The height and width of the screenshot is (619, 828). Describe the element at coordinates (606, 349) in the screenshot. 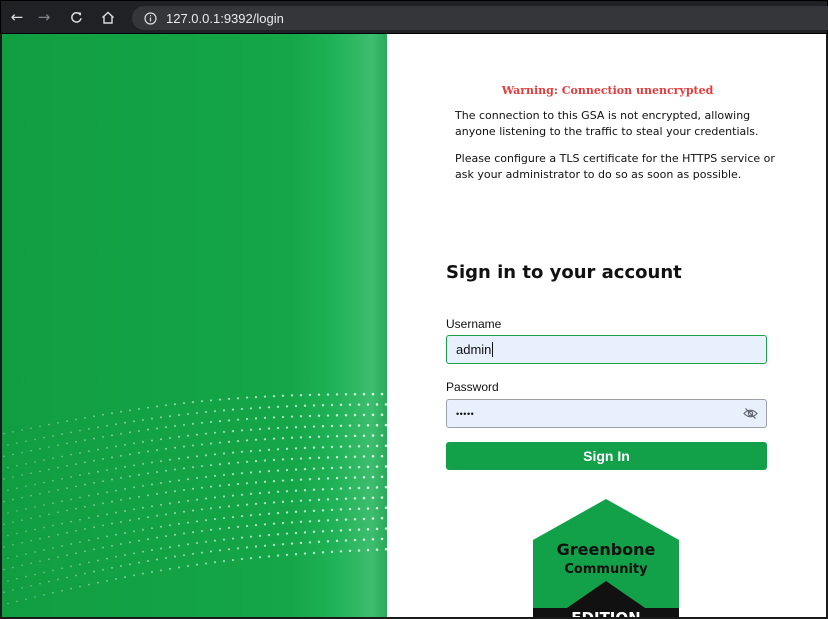

I see `username-input: admin` at that location.